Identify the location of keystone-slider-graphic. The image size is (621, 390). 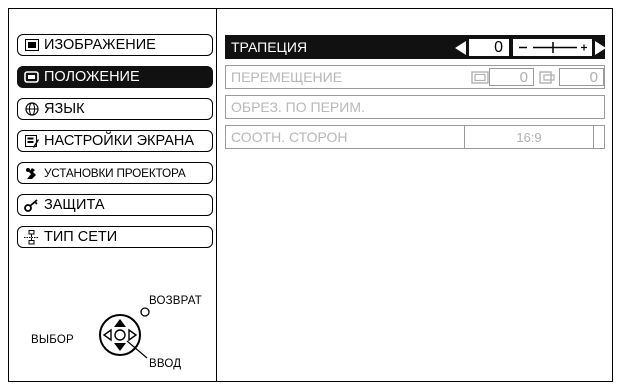
(553, 47).